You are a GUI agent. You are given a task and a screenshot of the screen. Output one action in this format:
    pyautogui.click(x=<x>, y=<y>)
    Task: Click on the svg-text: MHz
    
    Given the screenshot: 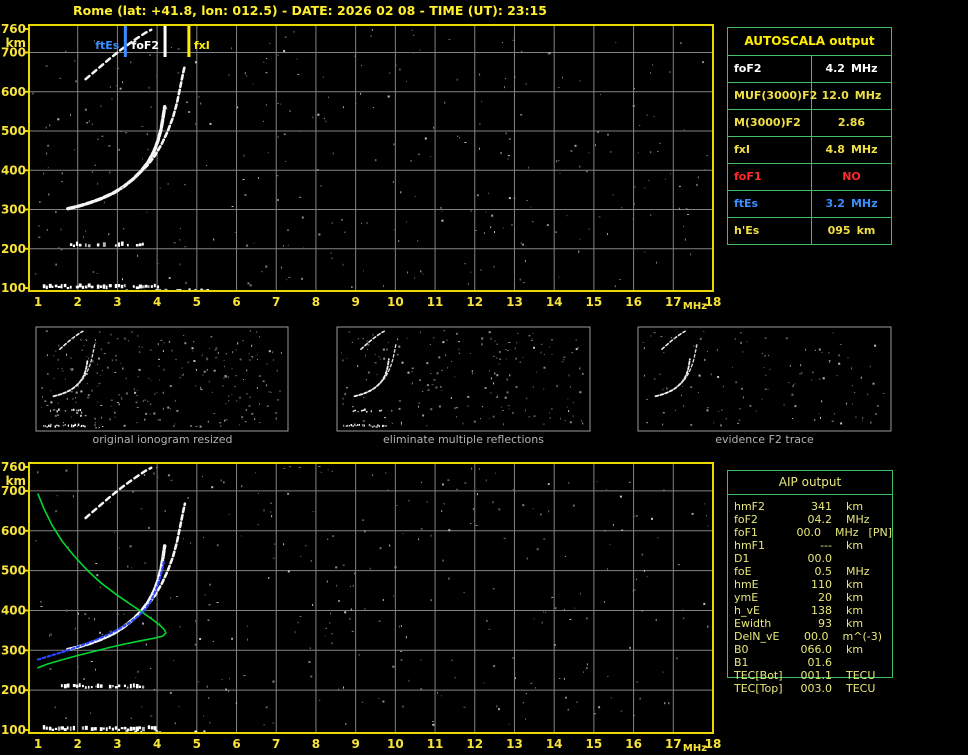 What is the action you would take?
    pyautogui.click(x=695, y=748)
    